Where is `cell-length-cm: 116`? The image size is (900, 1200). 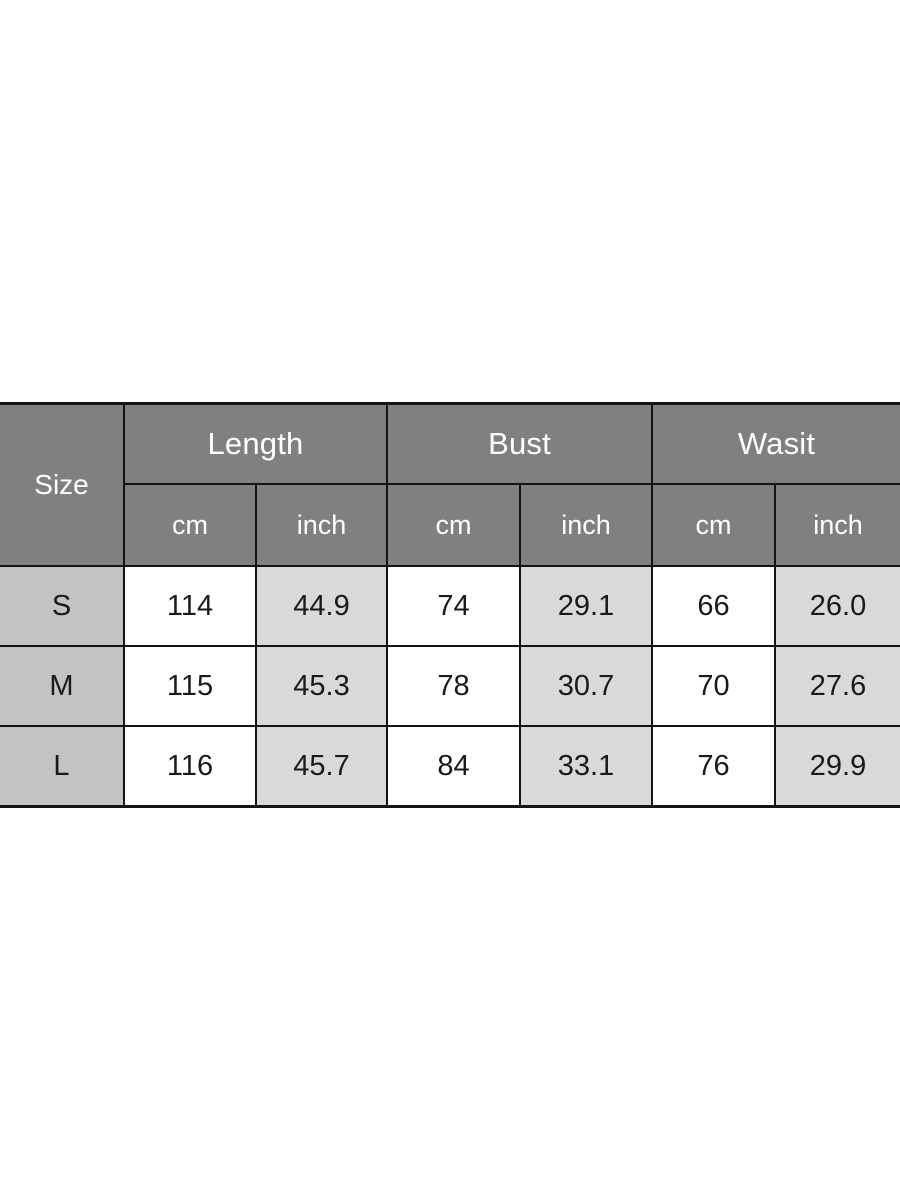 cell-length-cm: 116 is located at coordinates (190, 766).